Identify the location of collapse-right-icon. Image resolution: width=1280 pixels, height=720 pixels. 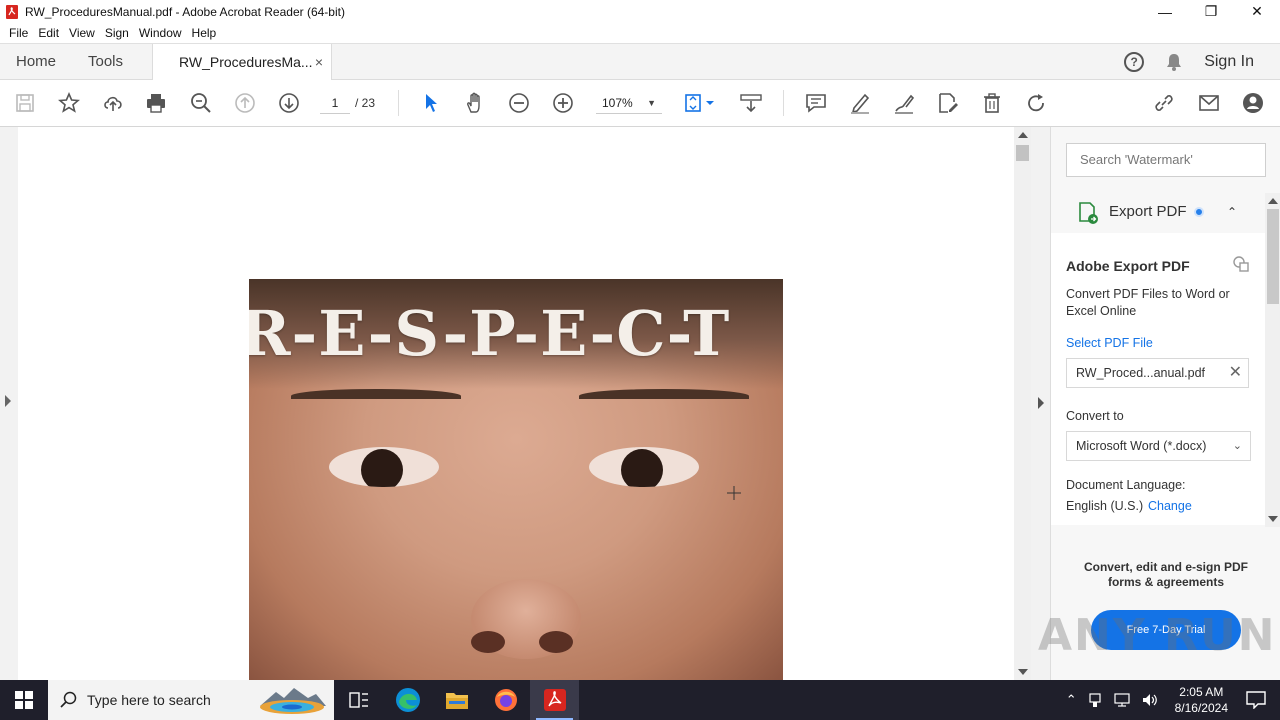
(1041, 403).